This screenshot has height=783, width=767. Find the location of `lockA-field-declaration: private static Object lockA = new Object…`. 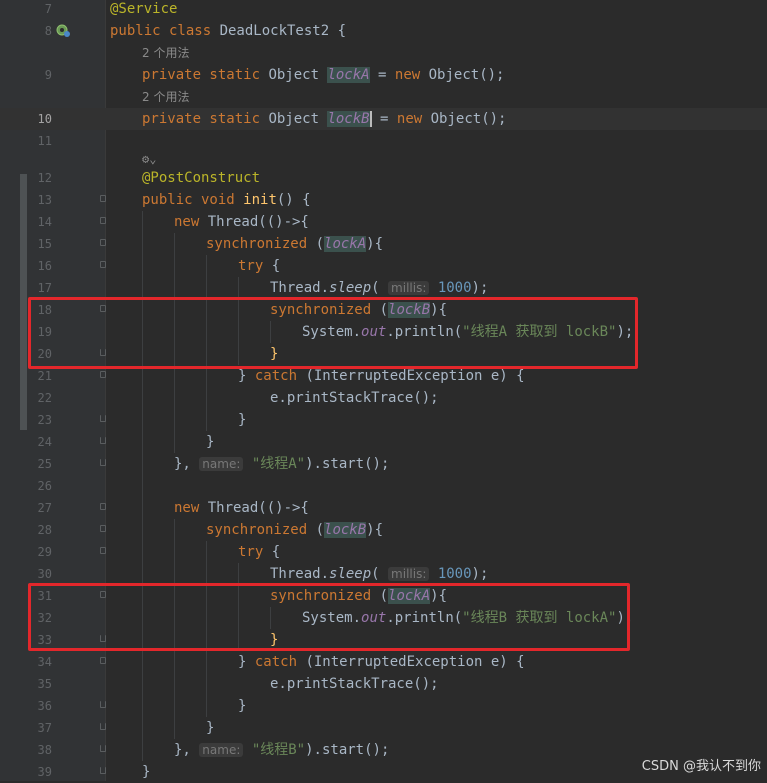

lockA-field-declaration: private static Object lockA = new Object… is located at coordinates (323, 75).